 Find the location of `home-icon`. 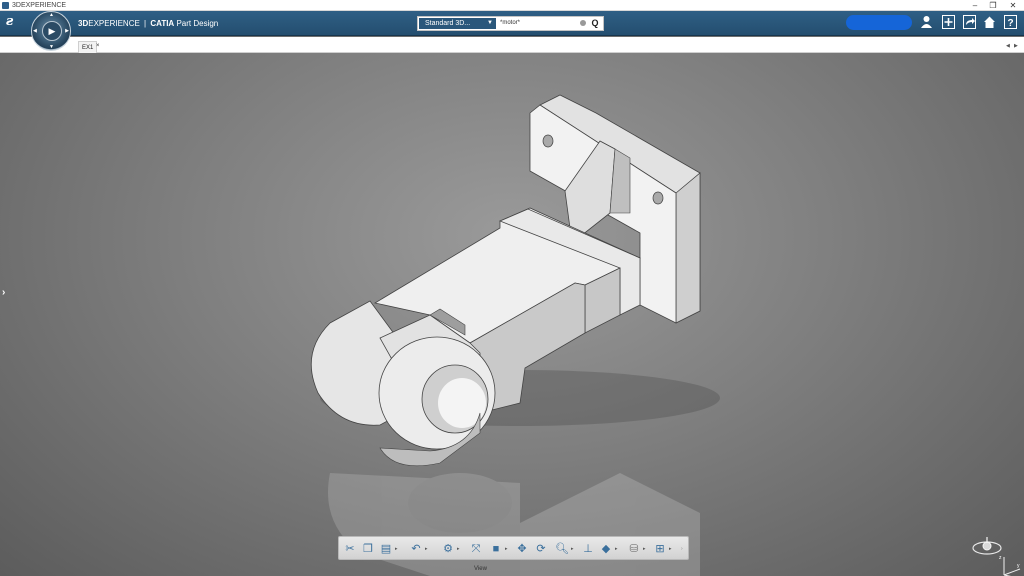

home-icon is located at coordinates (989, 23).